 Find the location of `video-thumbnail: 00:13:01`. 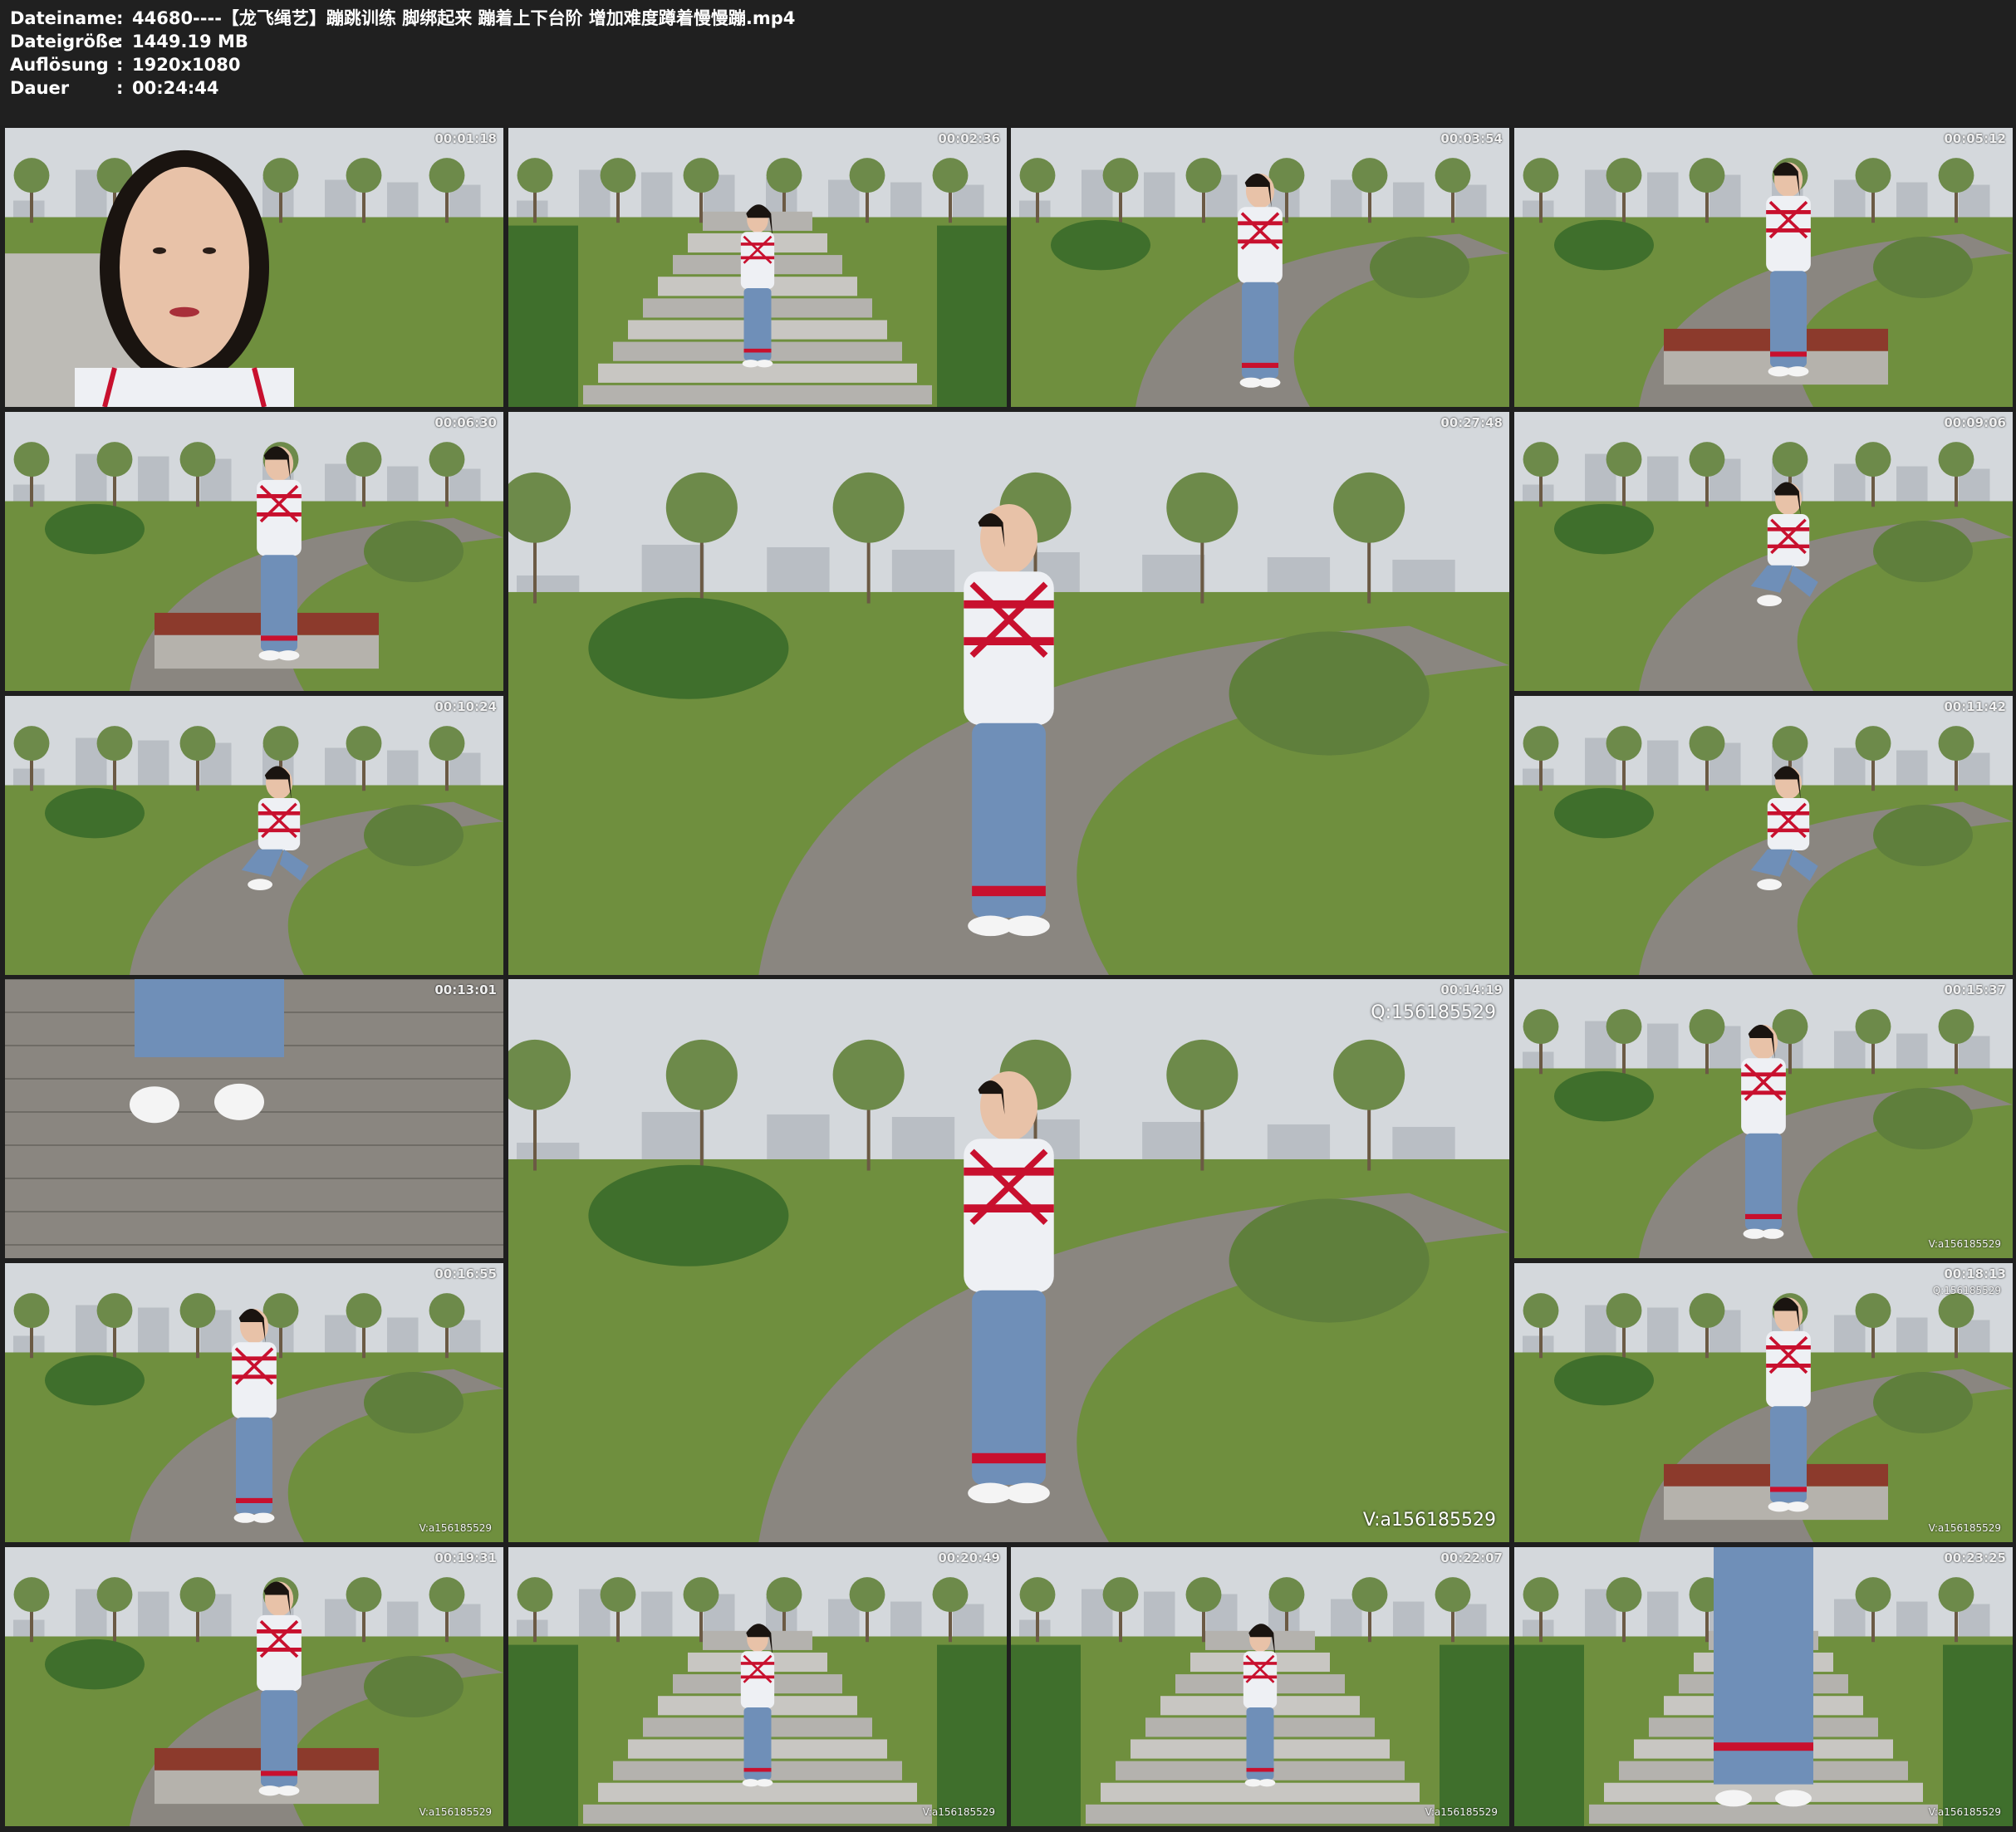

video-thumbnail: 00:13:01 is located at coordinates (254, 1118).